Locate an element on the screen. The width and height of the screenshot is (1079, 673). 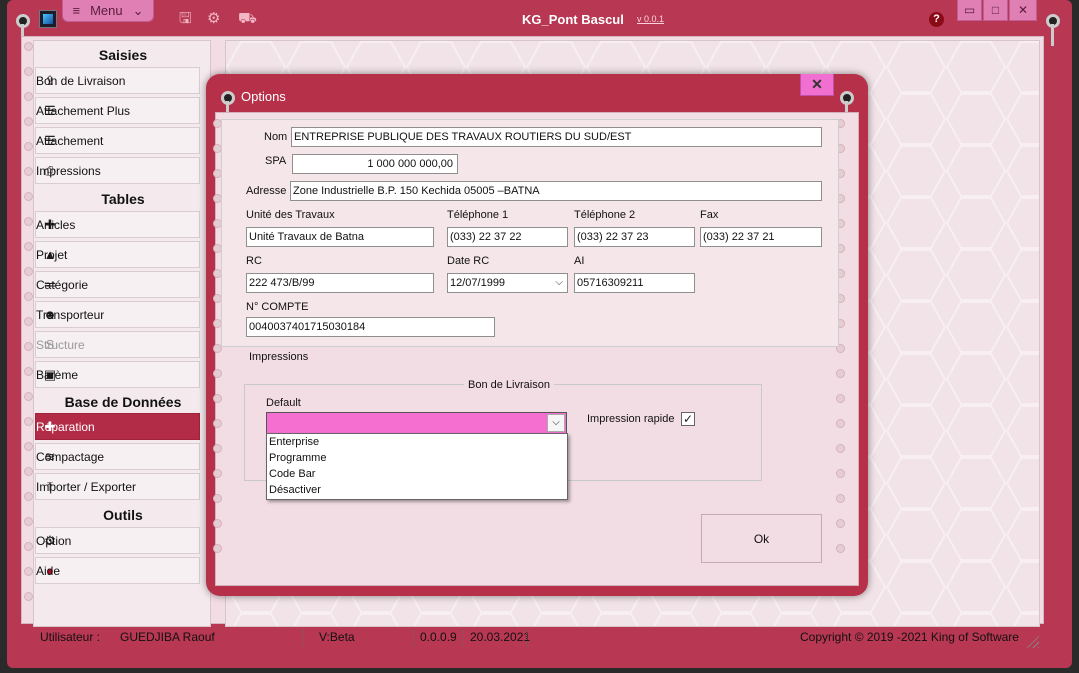
app-logo is located at coordinates (48, 19).